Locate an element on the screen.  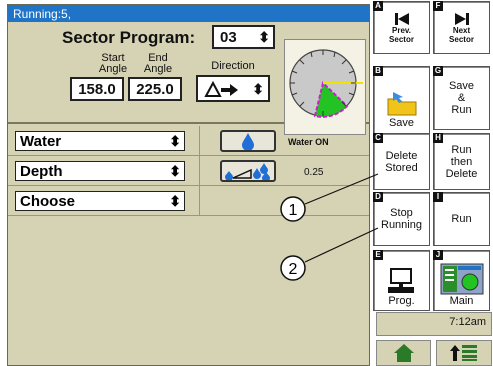
callout-1-number: 1 is located at coordinates (293, 210).